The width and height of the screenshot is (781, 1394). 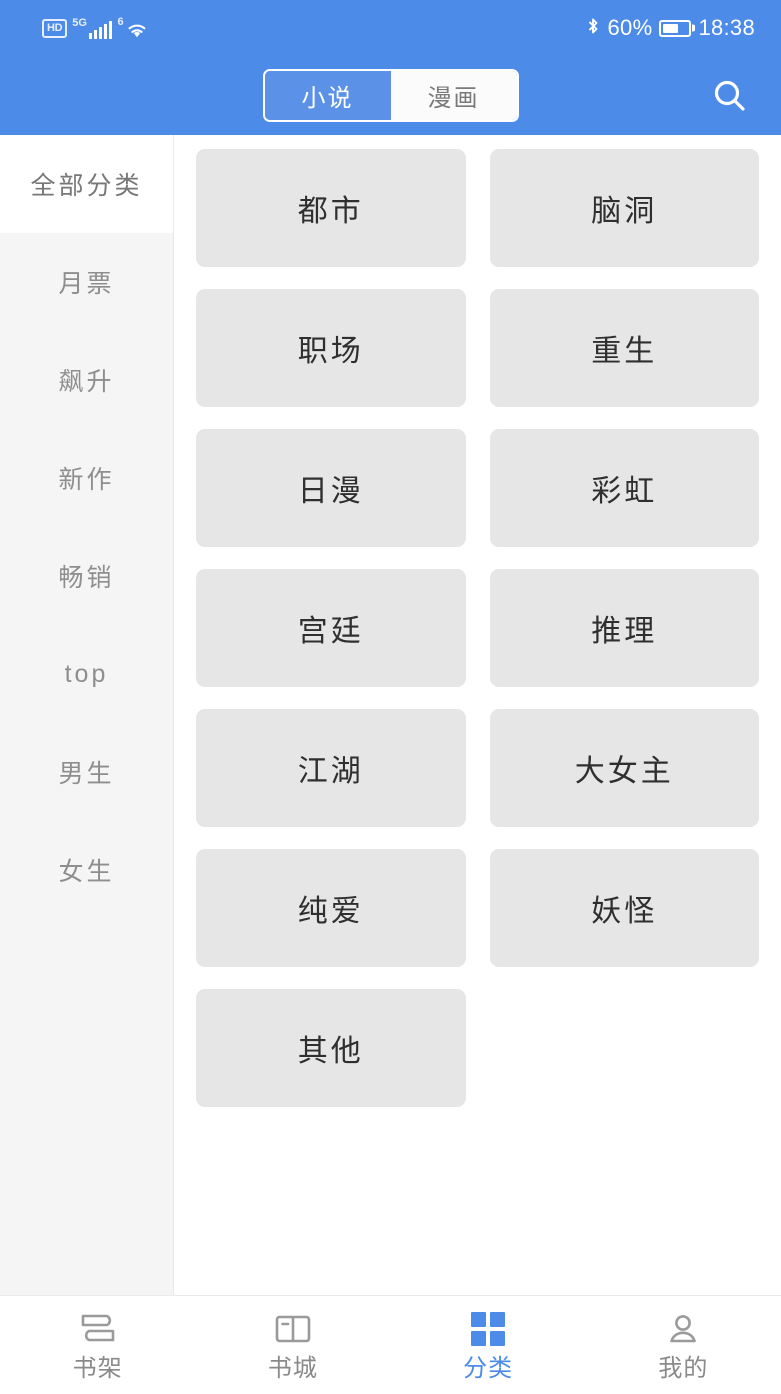 What do you see at coordinates (592, 26) in the screenshot?
I see `bluetooth-icon` at bounding box center [592, 26].